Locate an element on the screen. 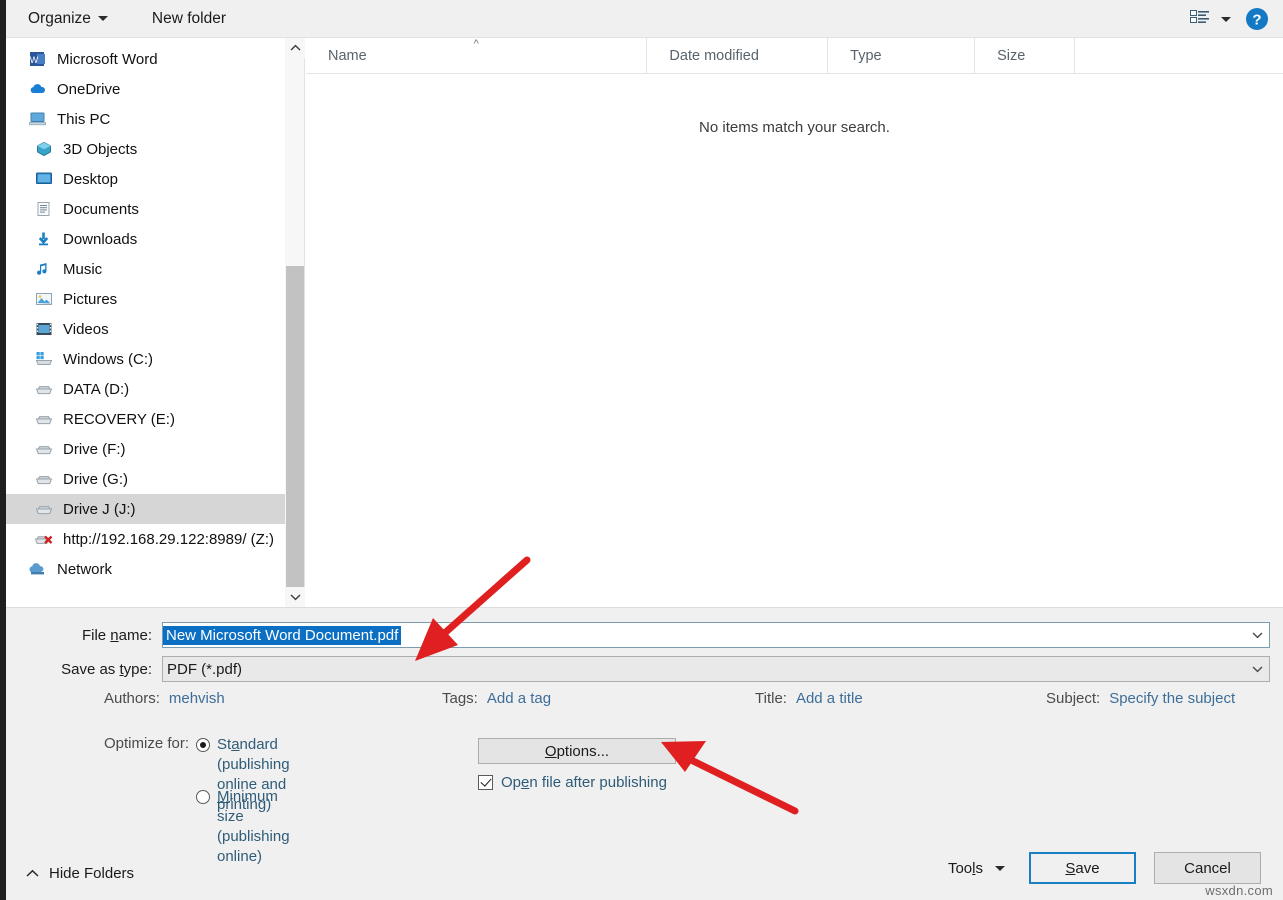  sidebar-item-drive-j-j: Drive J (J:) is located at coordinates (145, 509).